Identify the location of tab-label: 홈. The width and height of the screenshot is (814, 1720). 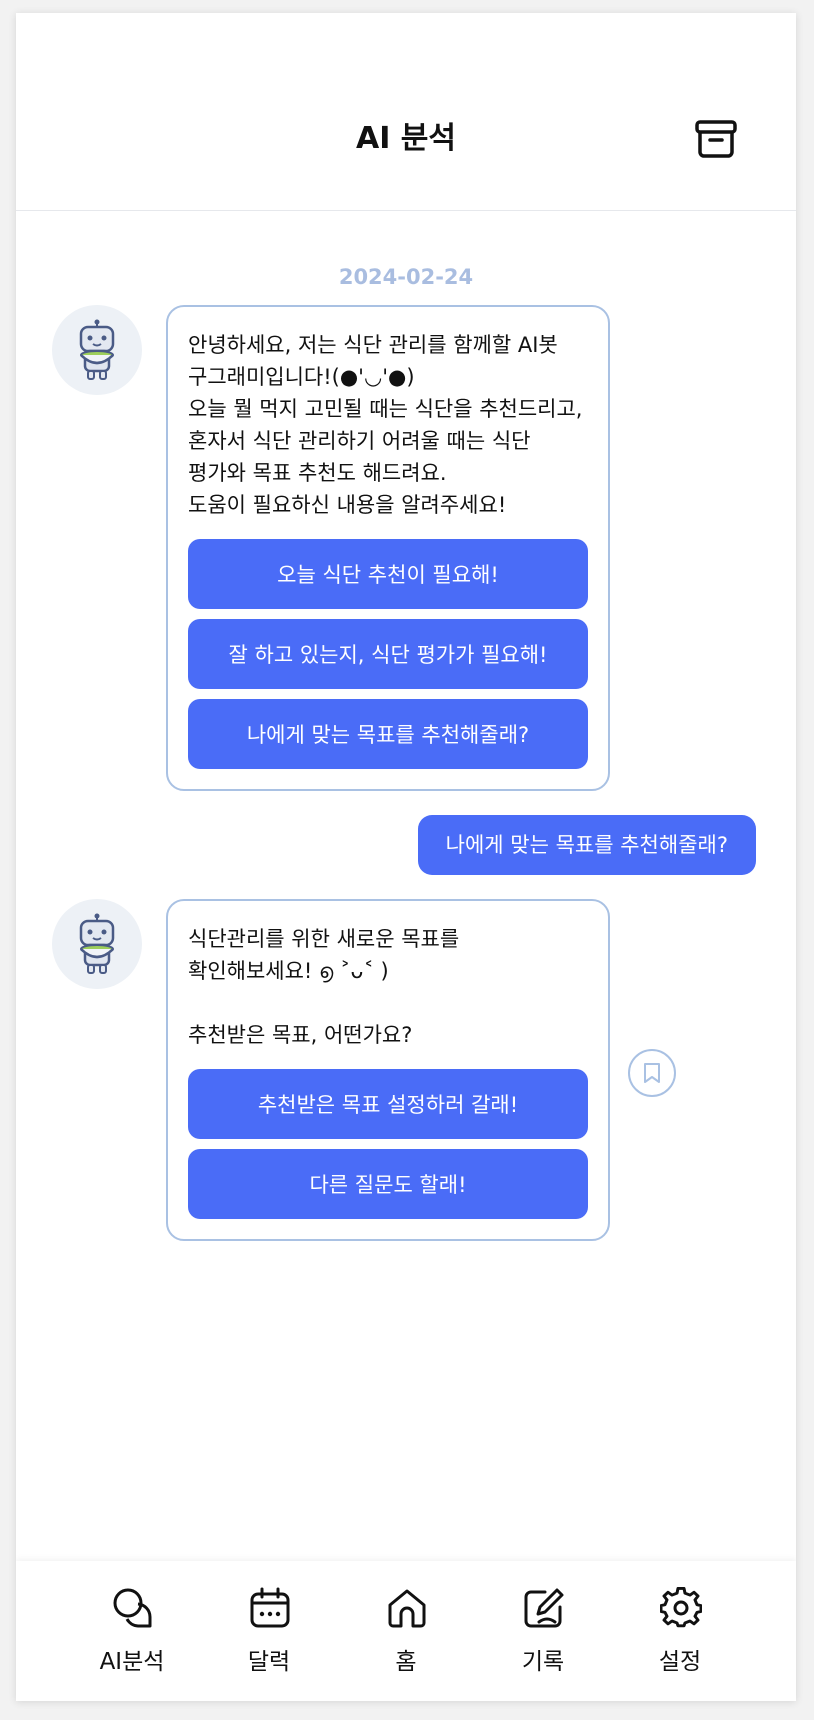
(406, 1662).